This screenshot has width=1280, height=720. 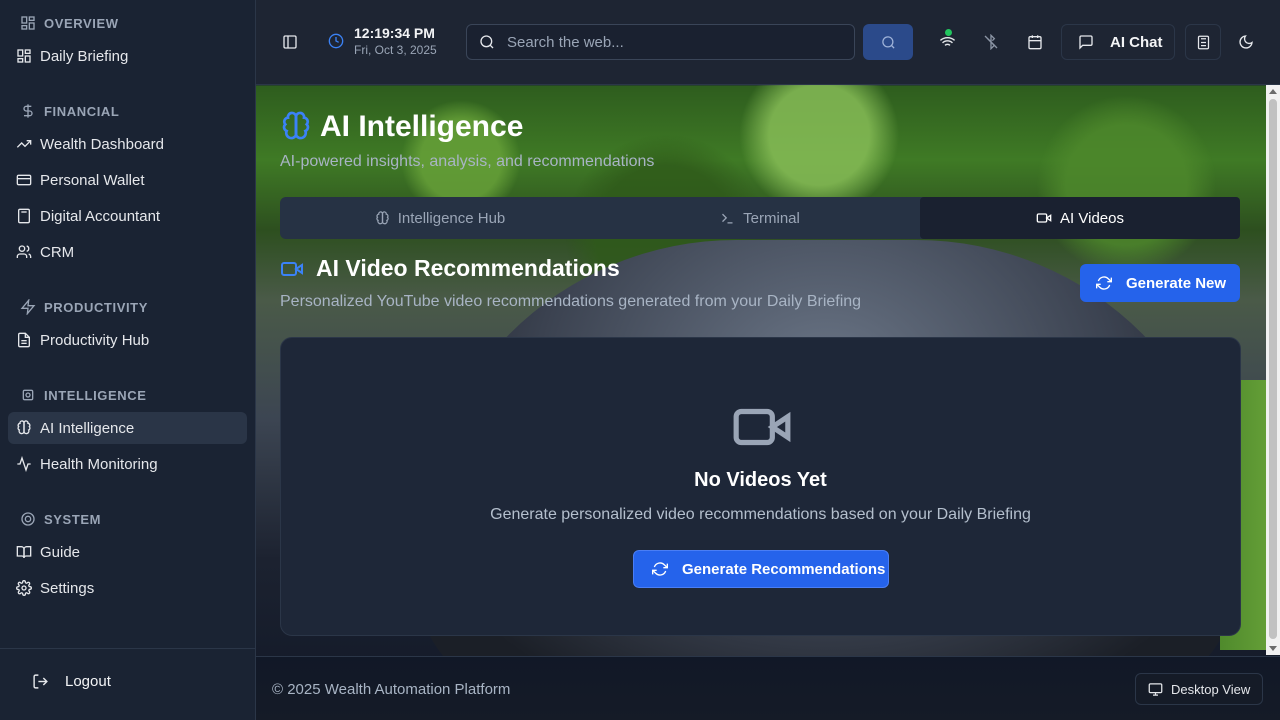 I want to click on sidebar-item-ai-intelligence: AI Intelligence, so click(x=127, y=428).